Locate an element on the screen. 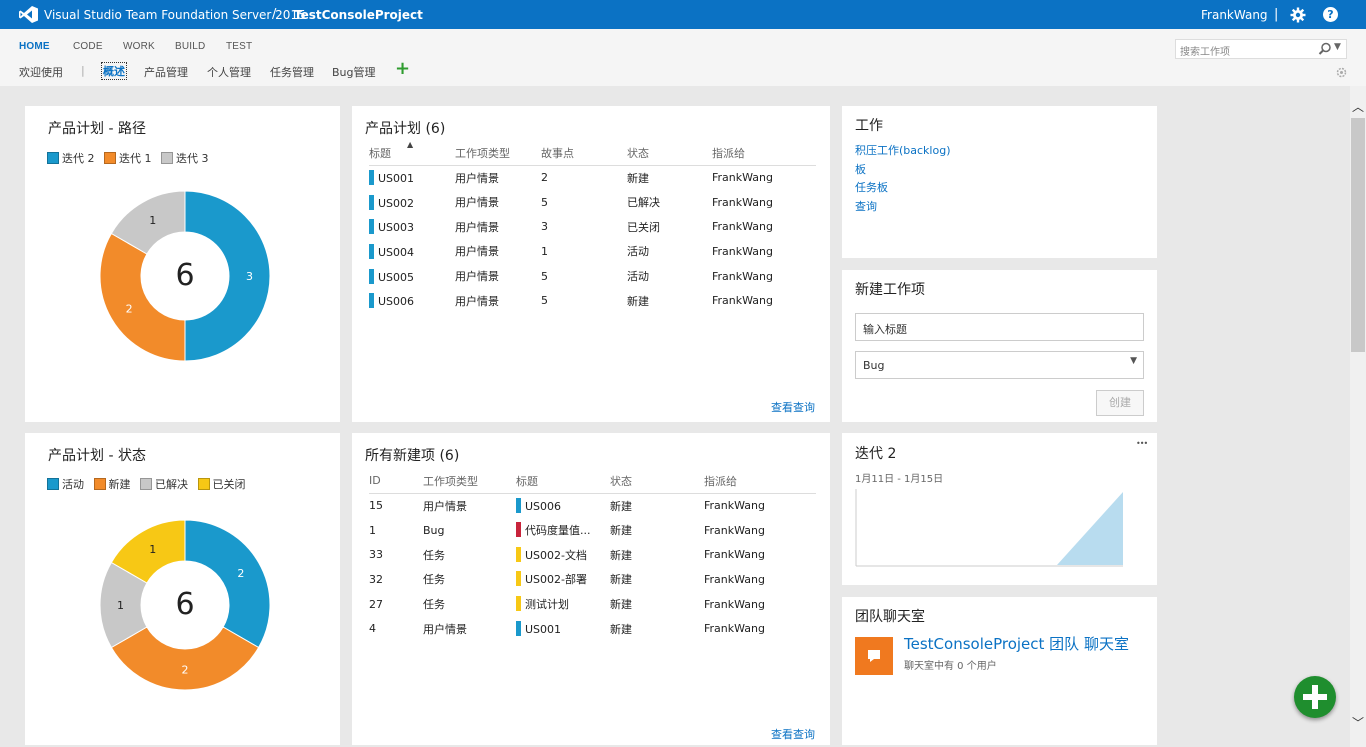 Image resolution: width=1366 pixels, height=747 pixels. cell-text: FrankWang is located at coordinates (734, 530).